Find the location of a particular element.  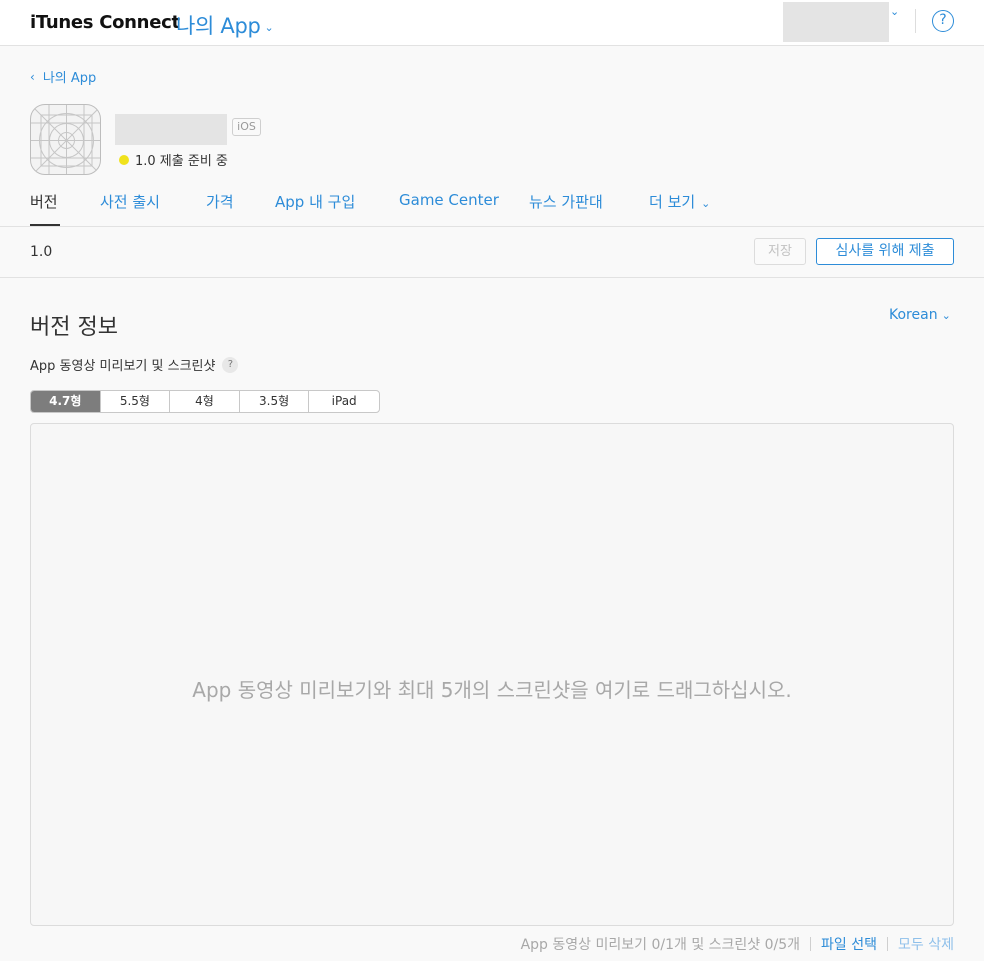

choose-file-link: 파일 선택 is located at coordinates (849, 944).